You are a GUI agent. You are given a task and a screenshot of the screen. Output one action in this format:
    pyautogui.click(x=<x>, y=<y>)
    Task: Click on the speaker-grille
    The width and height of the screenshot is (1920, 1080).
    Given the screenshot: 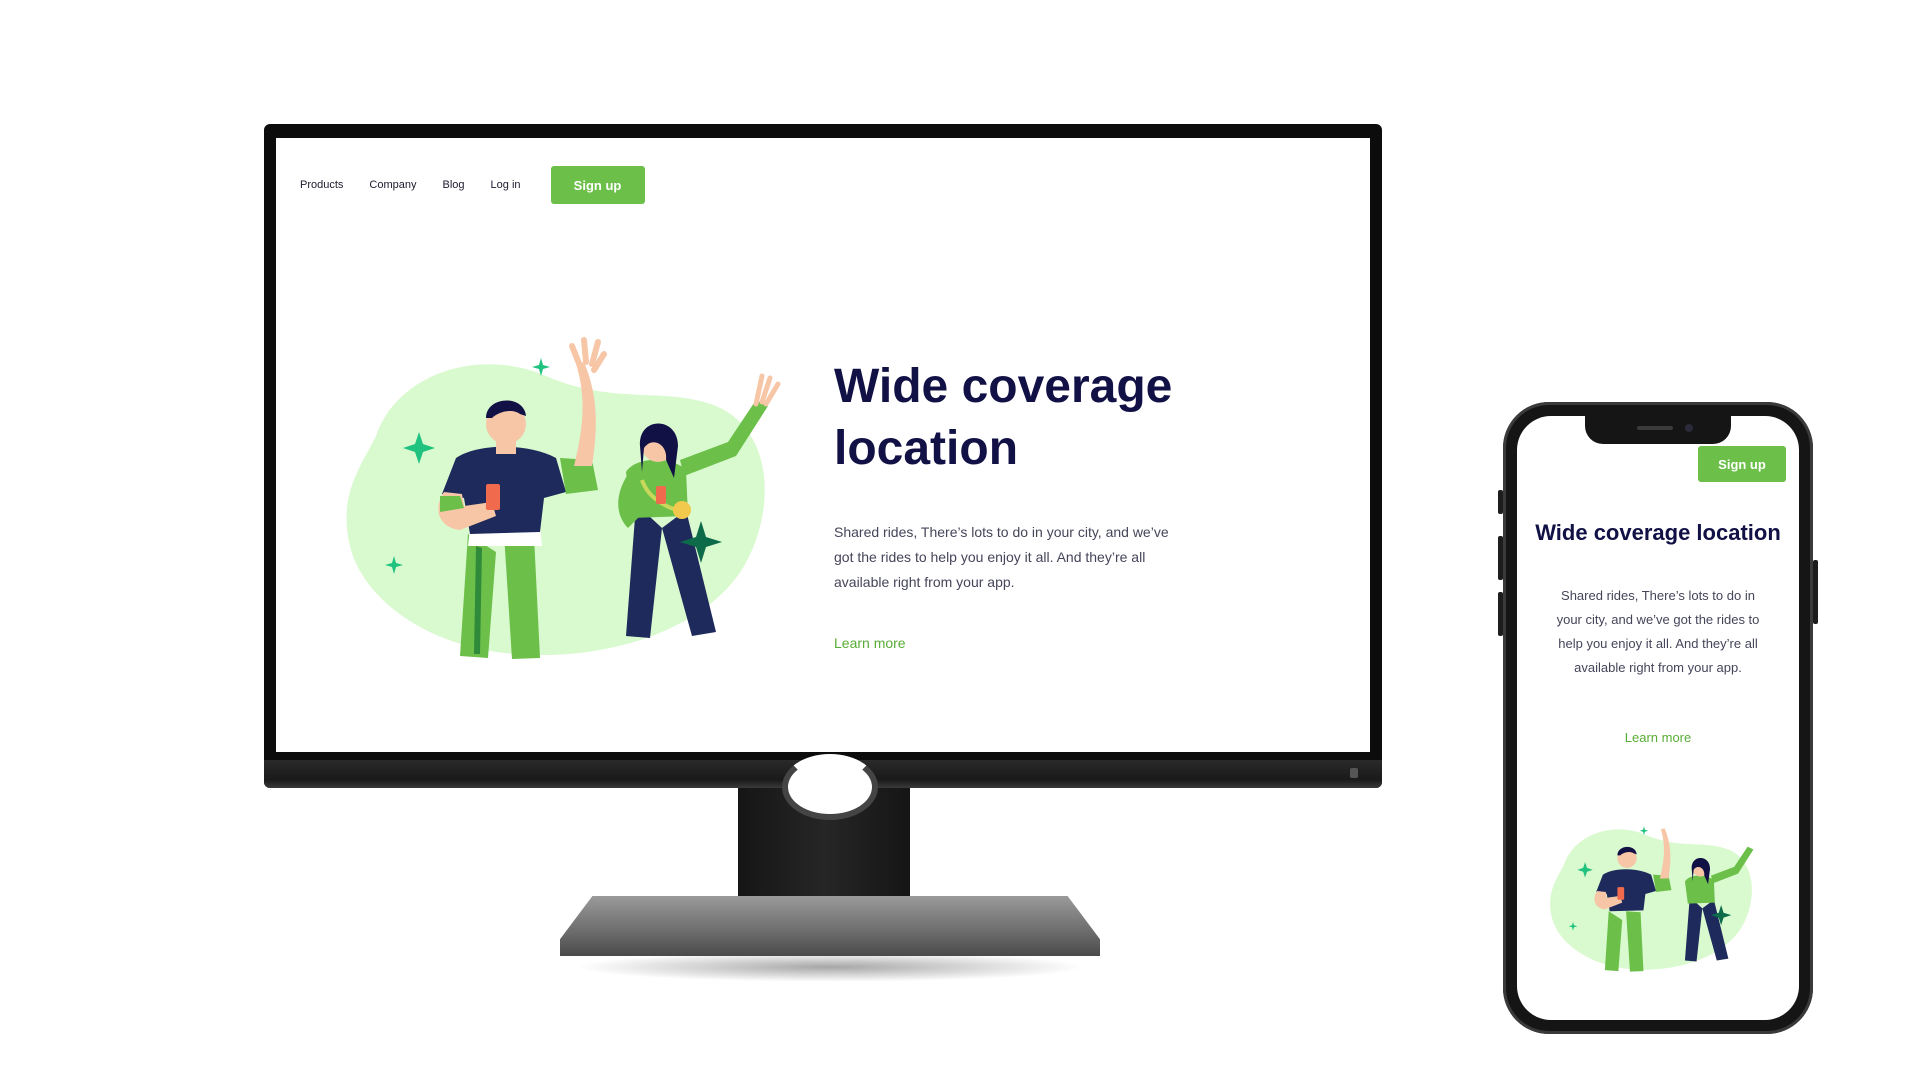 What is the action you would take?
    pyautogui.click(x=1655, y=428)
    